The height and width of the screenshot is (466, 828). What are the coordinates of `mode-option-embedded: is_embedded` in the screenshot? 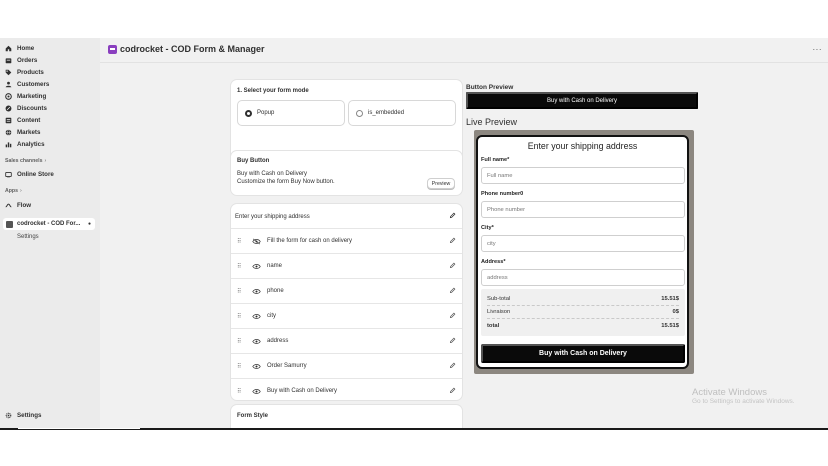 It's located at (402, 113).